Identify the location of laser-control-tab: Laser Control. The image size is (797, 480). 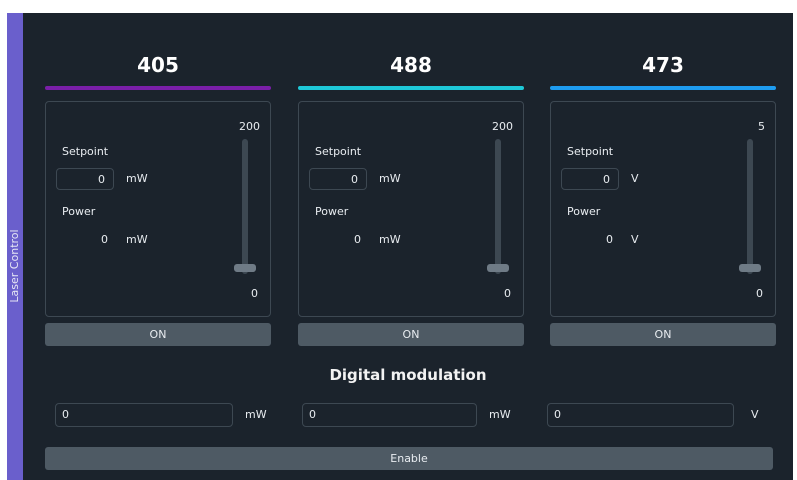
(15, 246).